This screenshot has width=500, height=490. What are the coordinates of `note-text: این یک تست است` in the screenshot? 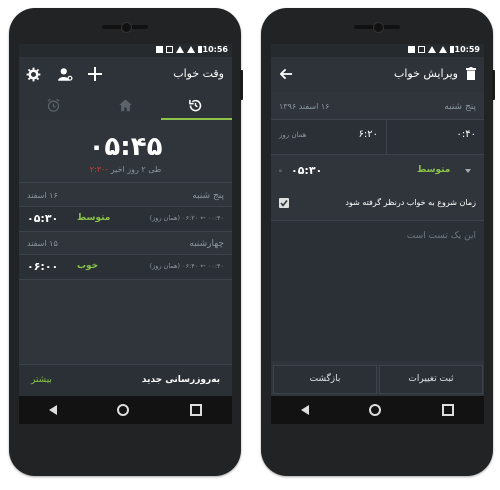 It's located at (441, 236).